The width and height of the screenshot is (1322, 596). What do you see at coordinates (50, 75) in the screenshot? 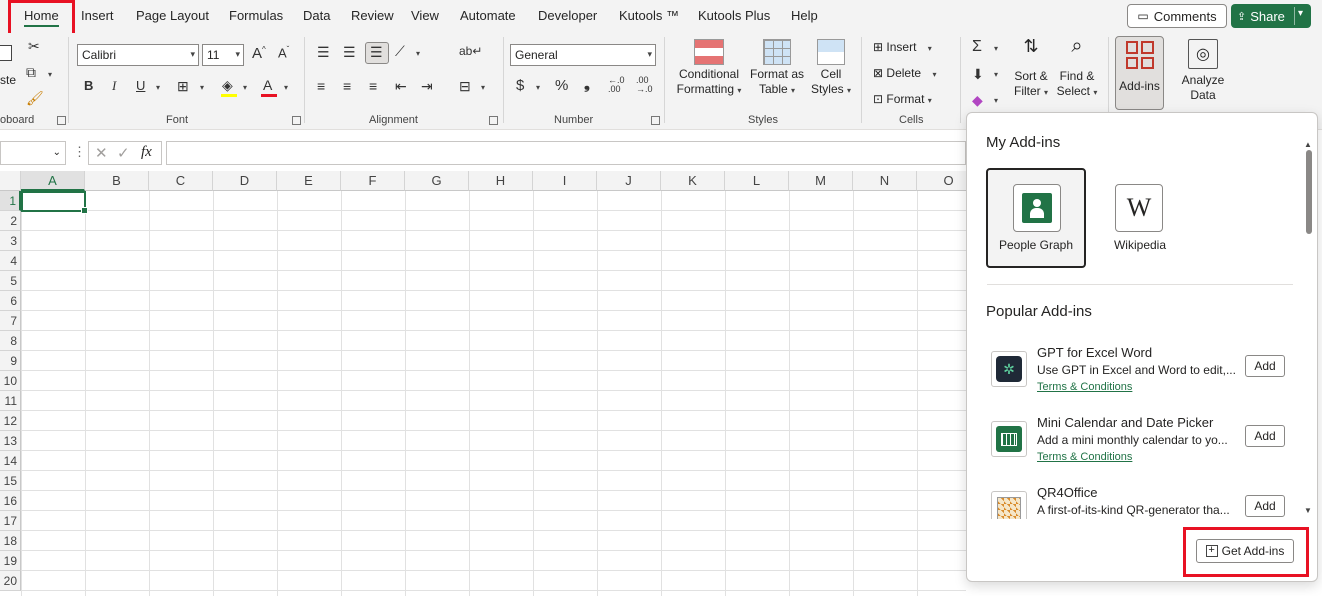
I see `copy-dropdown-icon: ▾` at bounding box center [50, 75].